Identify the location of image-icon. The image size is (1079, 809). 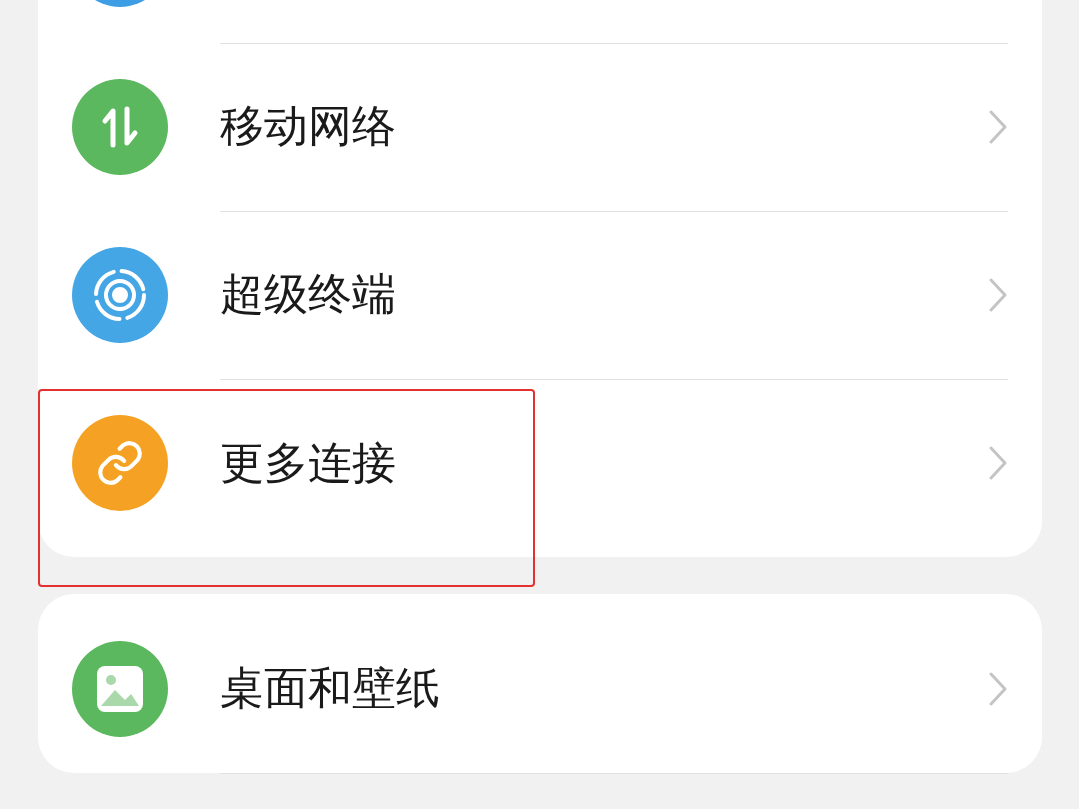
(120, 689).